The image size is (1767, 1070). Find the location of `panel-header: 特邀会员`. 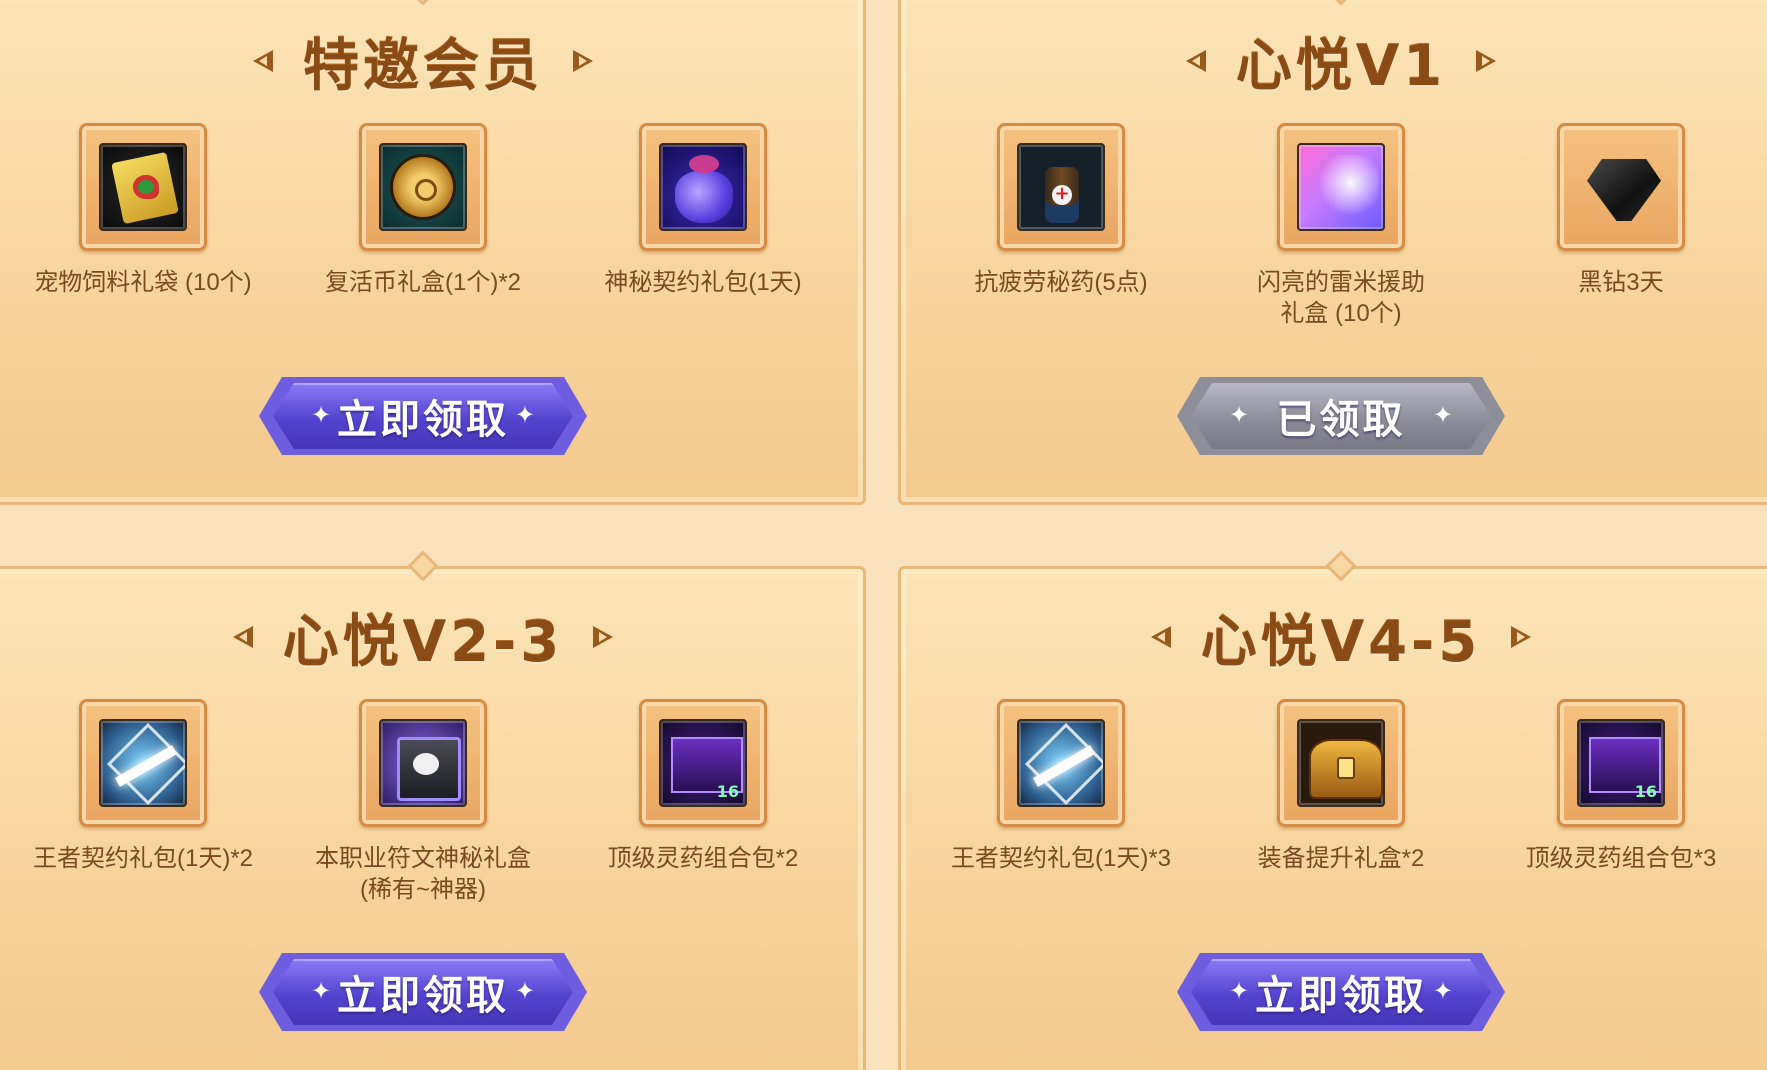

panel-header: 特邀会员 is located at coordinates (431, 61).